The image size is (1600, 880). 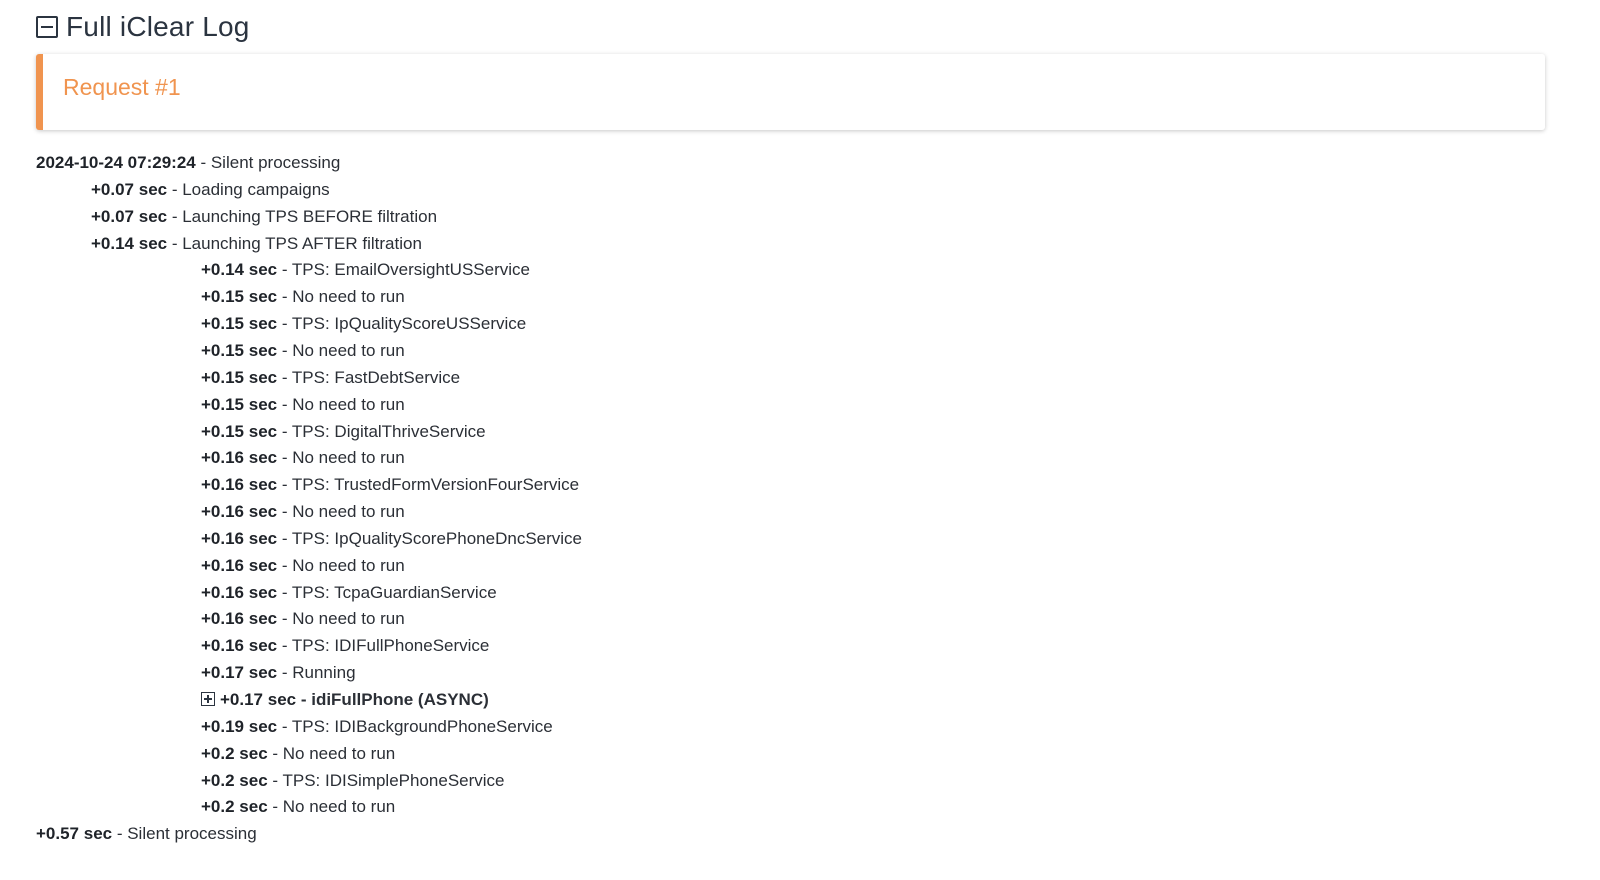 I want to click on log-entry: 2024-10-24 07:29:24 - Silent processing, so click(x=188, y=163).